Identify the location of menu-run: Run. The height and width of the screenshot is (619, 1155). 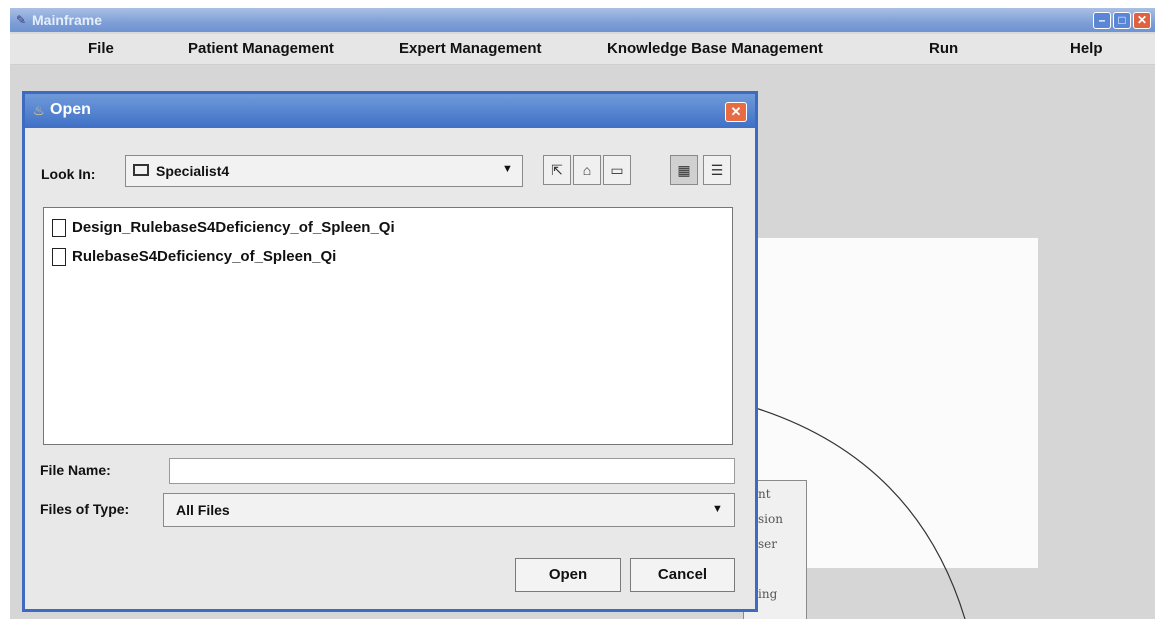
(943, 48).